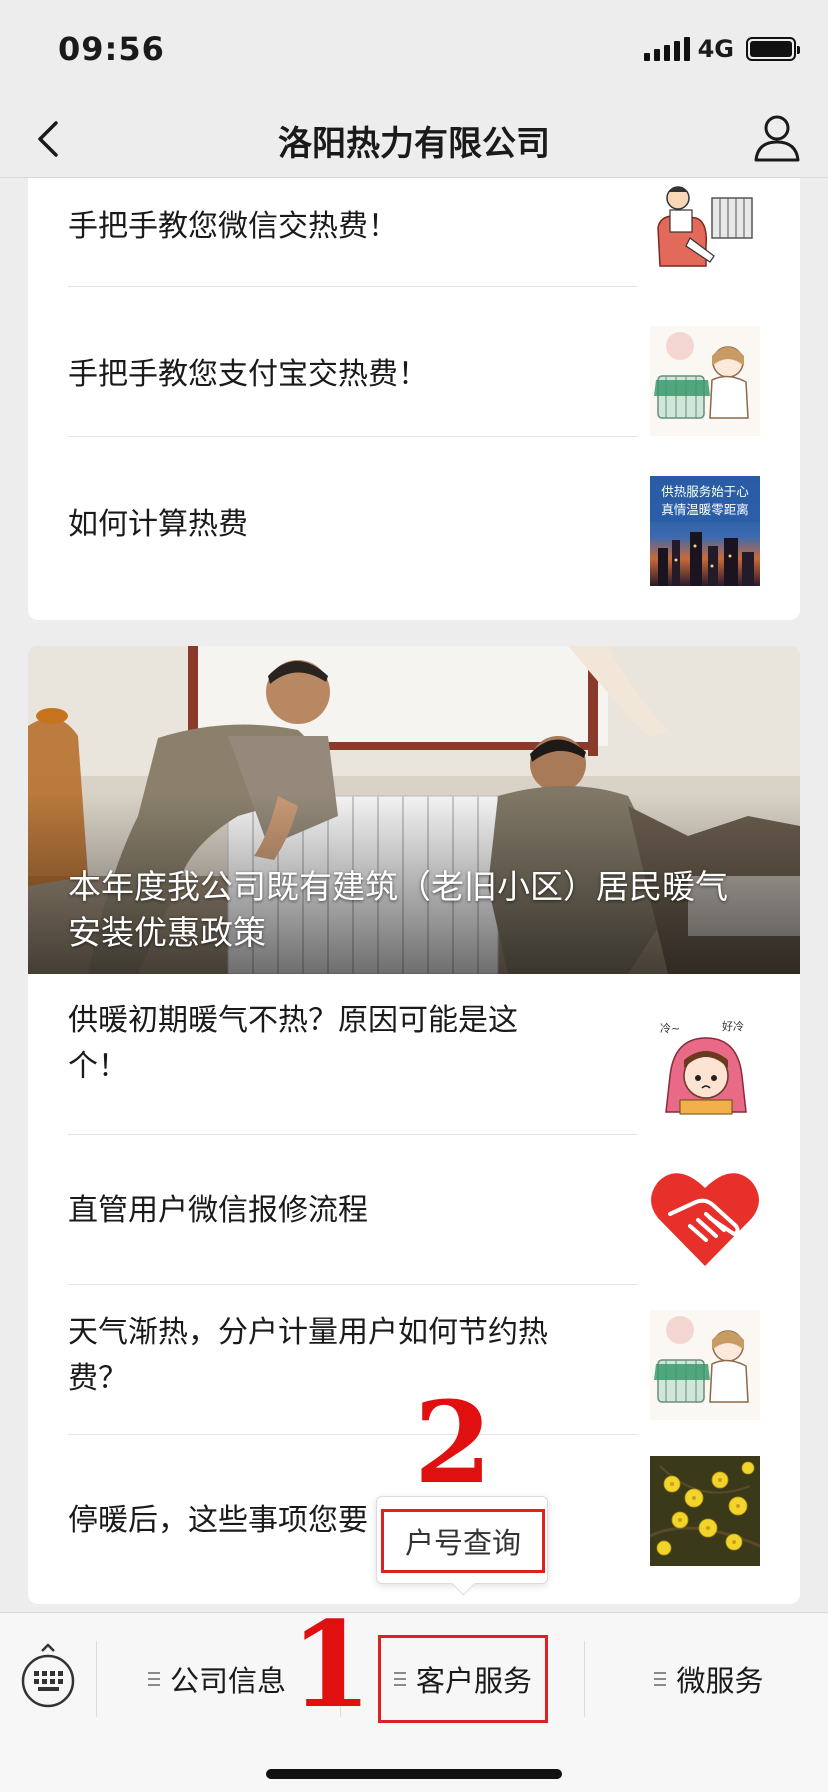  What do you see at coordinates (705, 1071) in the screenshot?
I see `article-thumbnail: 冷~ 好冷` at bounding box center [705, 1071].